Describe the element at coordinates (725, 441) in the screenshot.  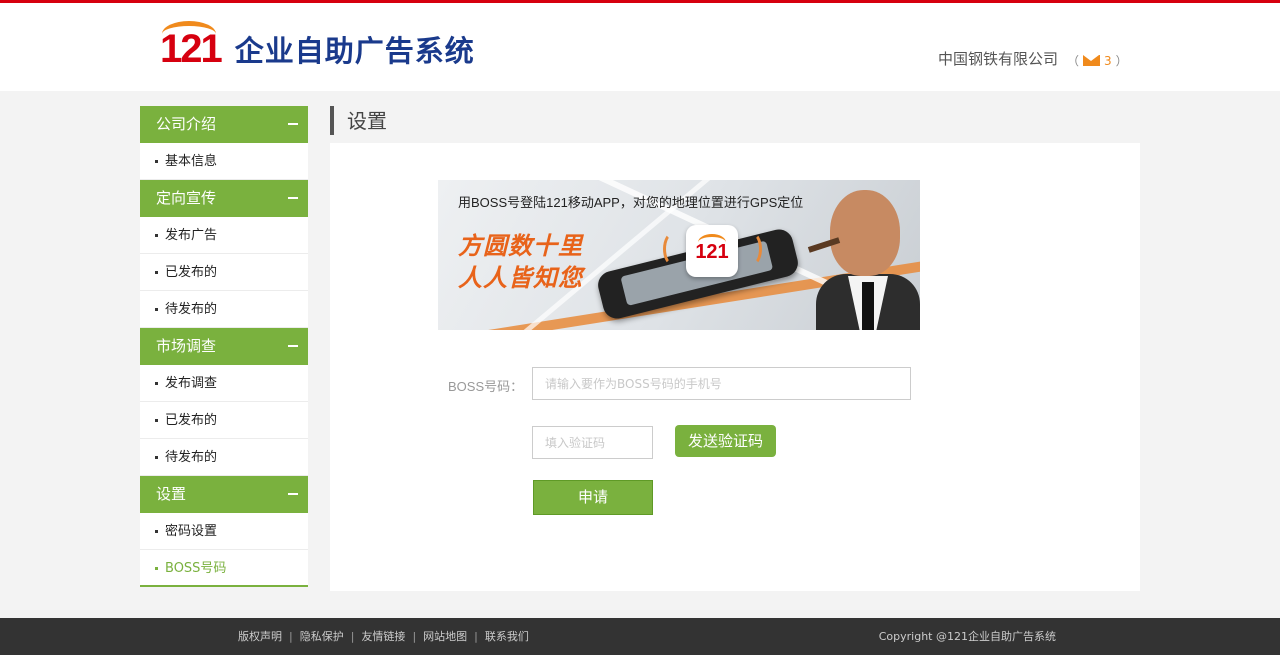
I see `send-code-button: 发送验证码` at that location.